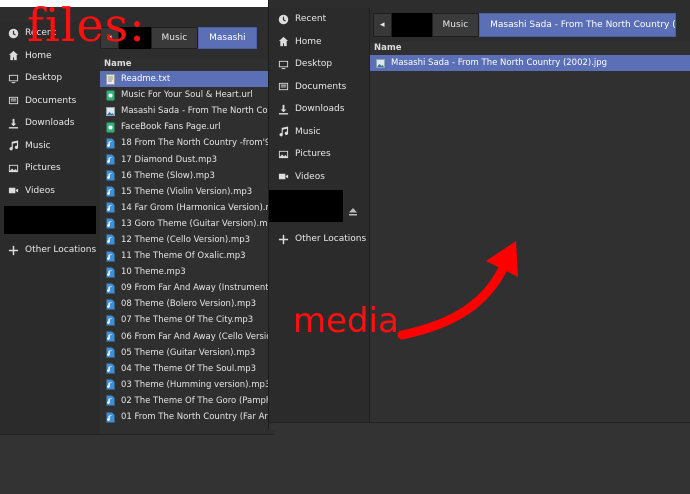 This screenshot has width=690, height=494. I want to click on file-name: FaceBook Fans Page.url, so click(171, 127).